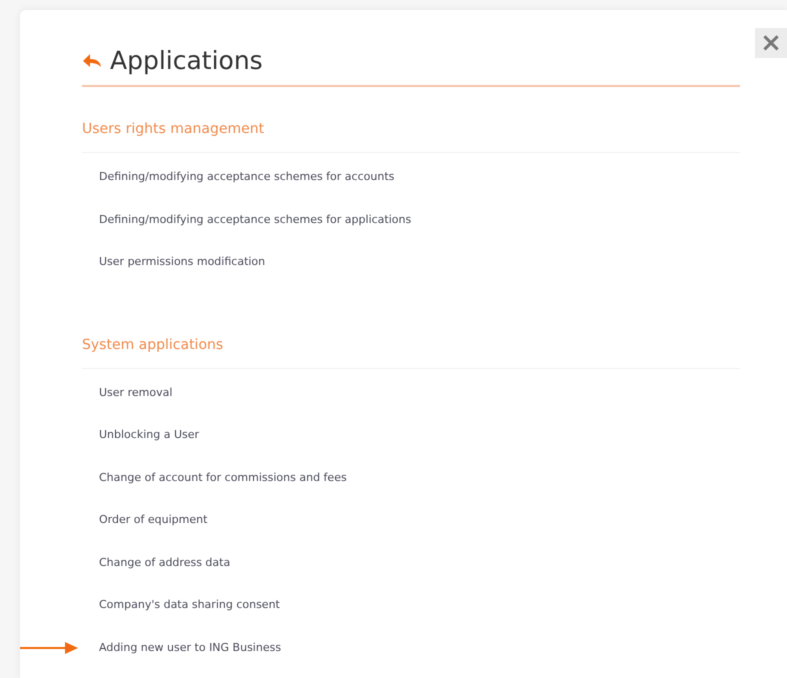 This screenshot has height=678, width=787. What do you see at coordinates (92, 60) in the screenshot?
I see `back-arrow-icon` at bounding box center [92, 60].